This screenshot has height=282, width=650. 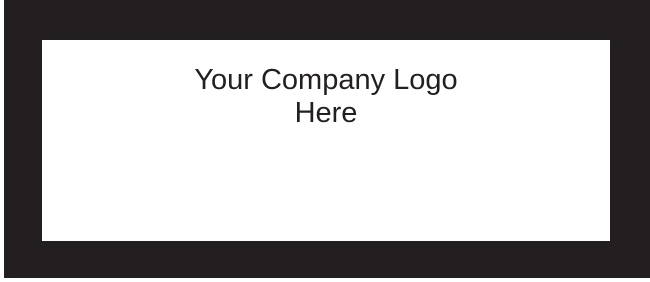 What do you see at coordinates (326, 113) in the screenshot?
I see `logo-placeholder-line-2: Here` at bounding box center [326, 113].